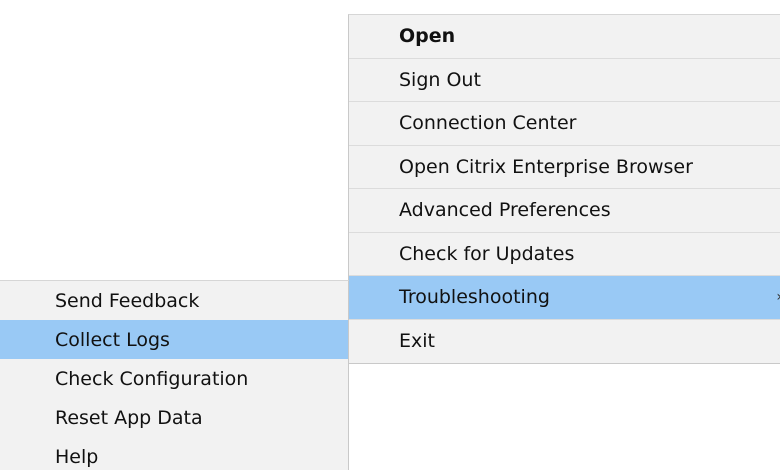 Image resolution: width=780 pixels, height=470 pixels. Describe the element at coordinates (77, 456) in the screenshot. I see `submenu-item-label: Help` at that location.